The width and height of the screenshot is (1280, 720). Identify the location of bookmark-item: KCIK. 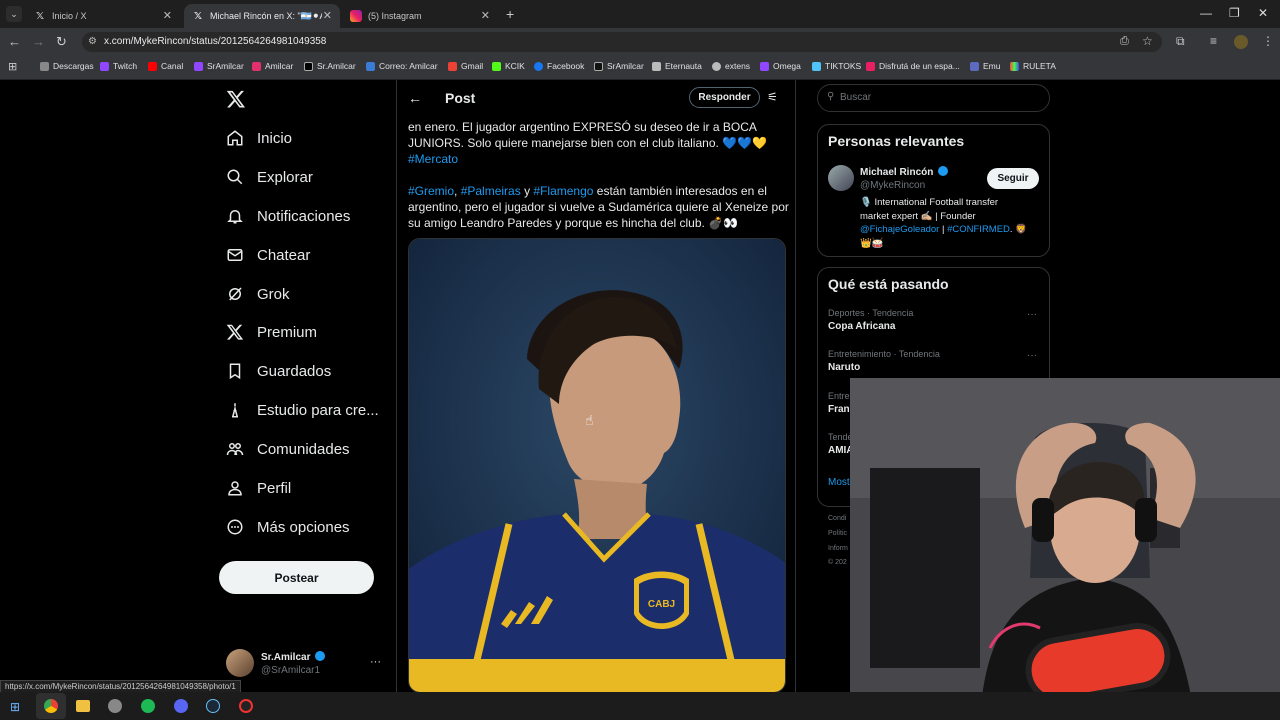
(508, 66).